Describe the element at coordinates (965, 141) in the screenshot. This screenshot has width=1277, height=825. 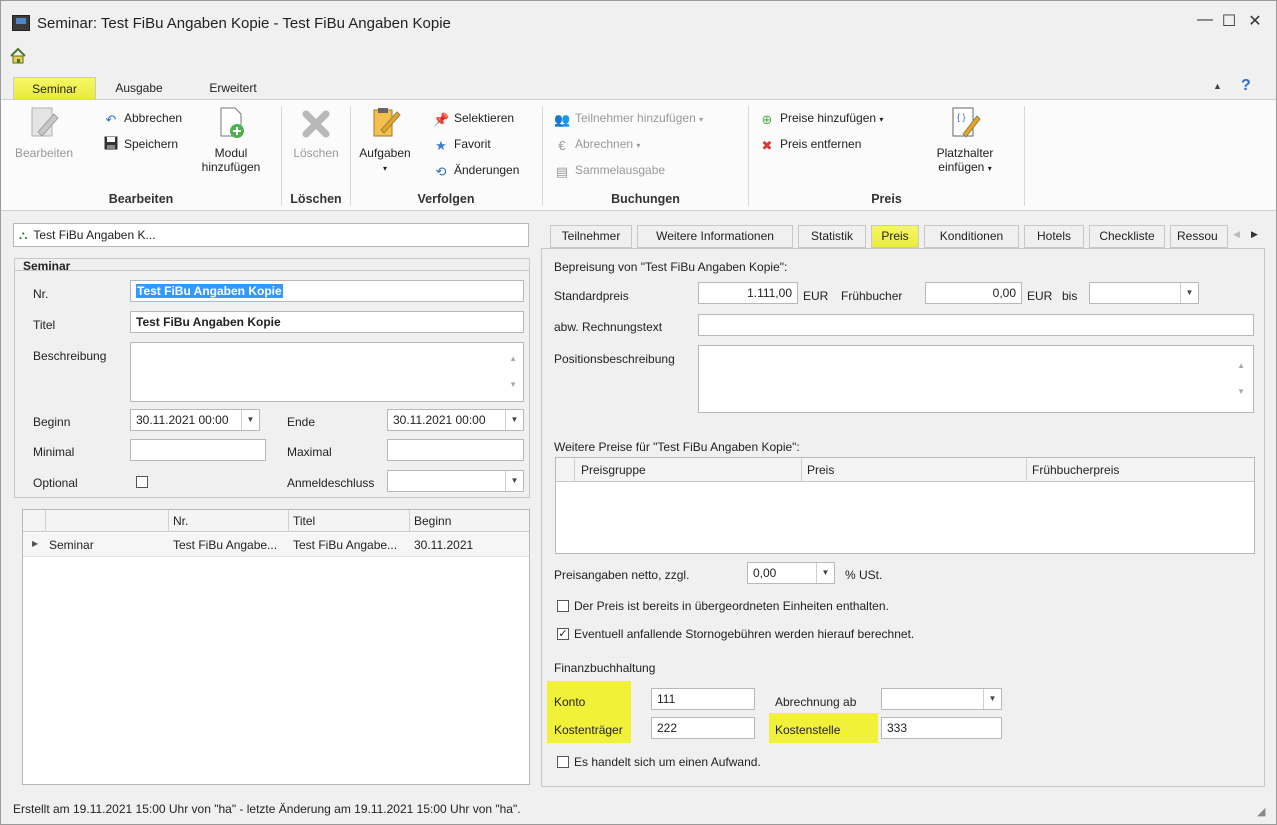
I see `placeholder-button: { } Platzhalter einfügen ▾` at that location.